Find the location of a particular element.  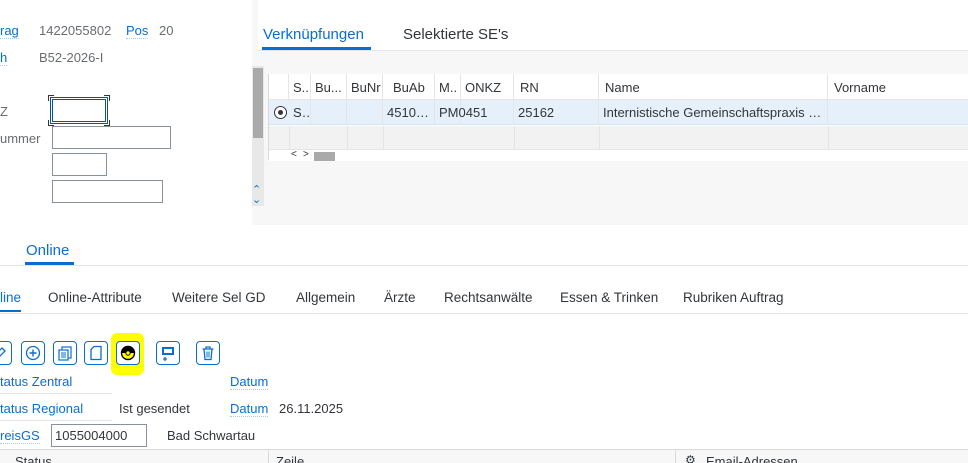

right-tabbar is located at coordinates (613, 25).